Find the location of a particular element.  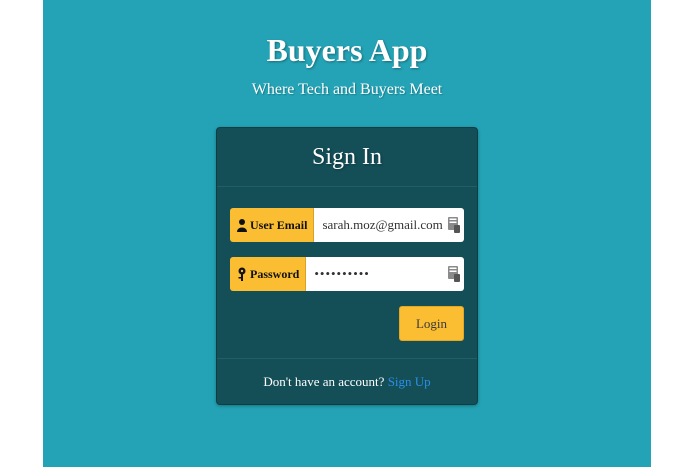

sign-up-link: Sign Up is located at coordinates (409, 381).